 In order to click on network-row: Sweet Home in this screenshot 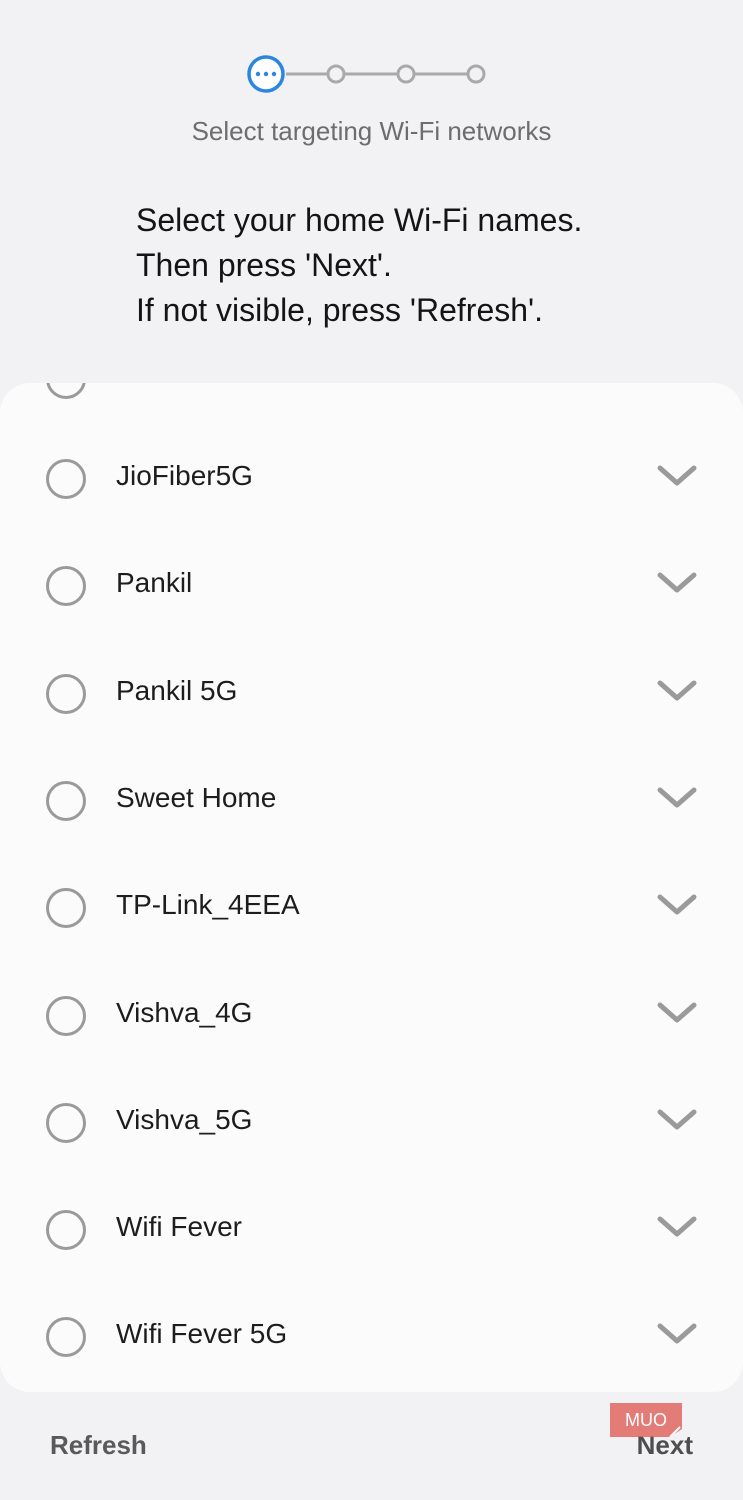, I will do `click(371, 801)`.